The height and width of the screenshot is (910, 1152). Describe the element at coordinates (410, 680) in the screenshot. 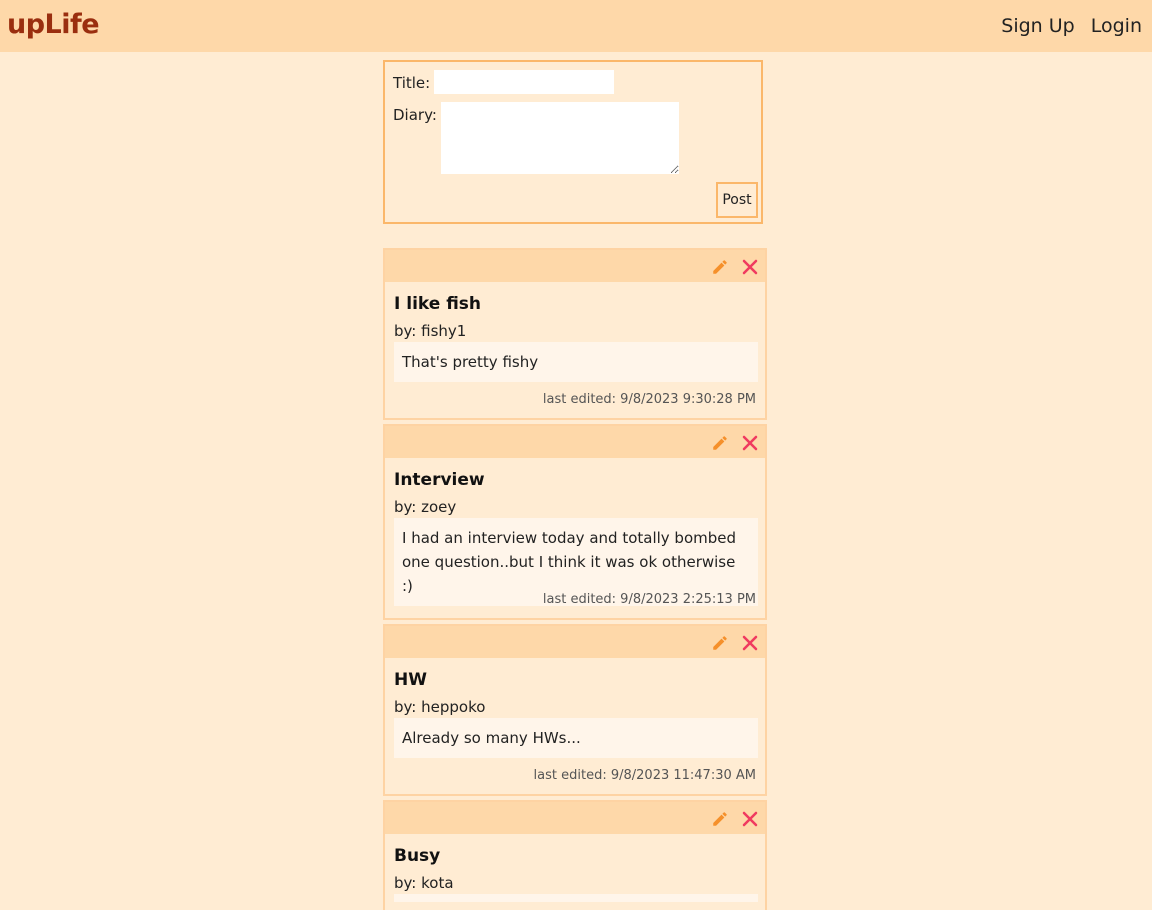

I see `post-title: HW` at that location.